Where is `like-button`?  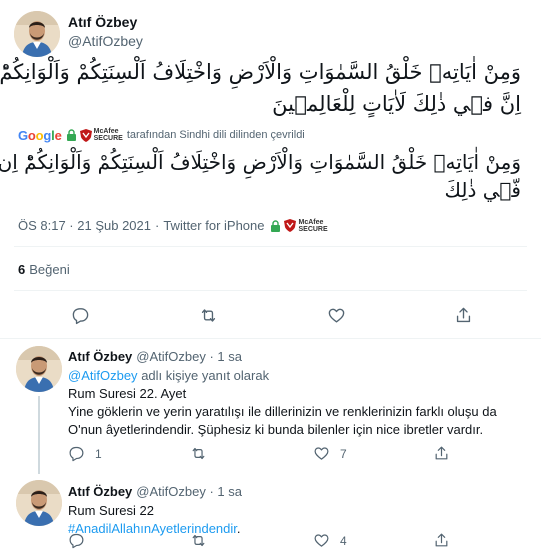
like-button is located at coordinates (336, 315).